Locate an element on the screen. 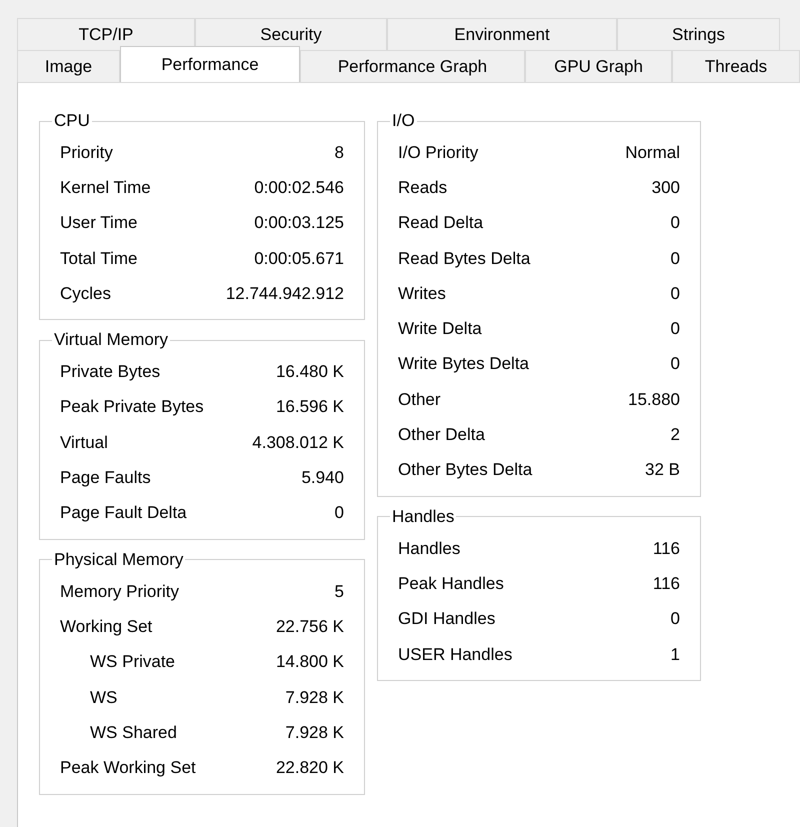 This screenshot has height=827, width=800. field-label: GDI Handles is located at coordinates (447, 619).